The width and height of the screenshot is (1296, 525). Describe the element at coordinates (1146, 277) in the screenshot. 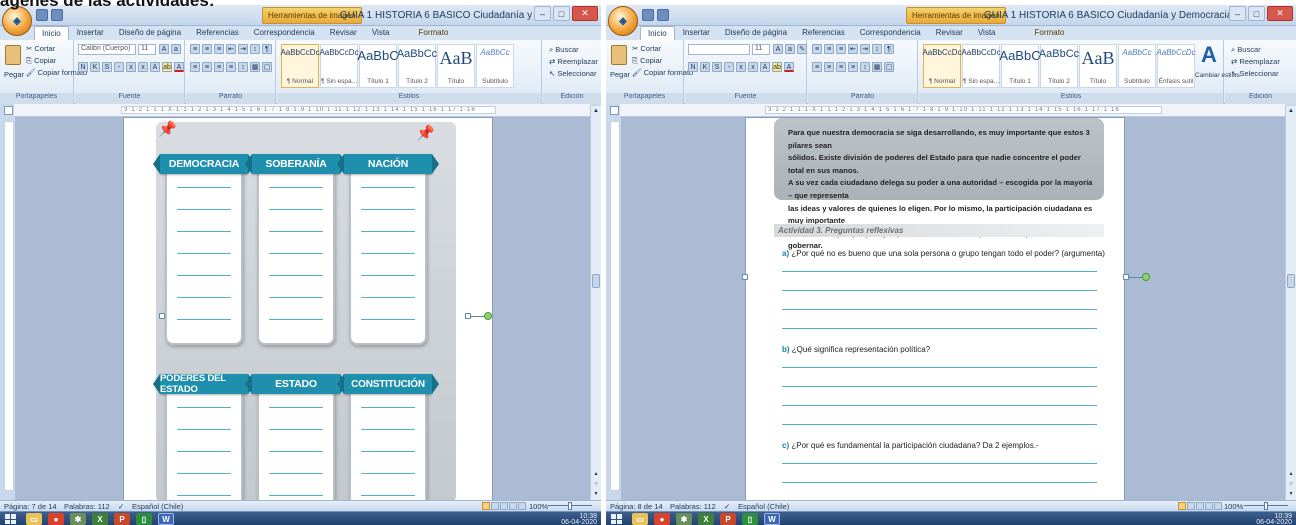

I see `rotate-handle` at that location.